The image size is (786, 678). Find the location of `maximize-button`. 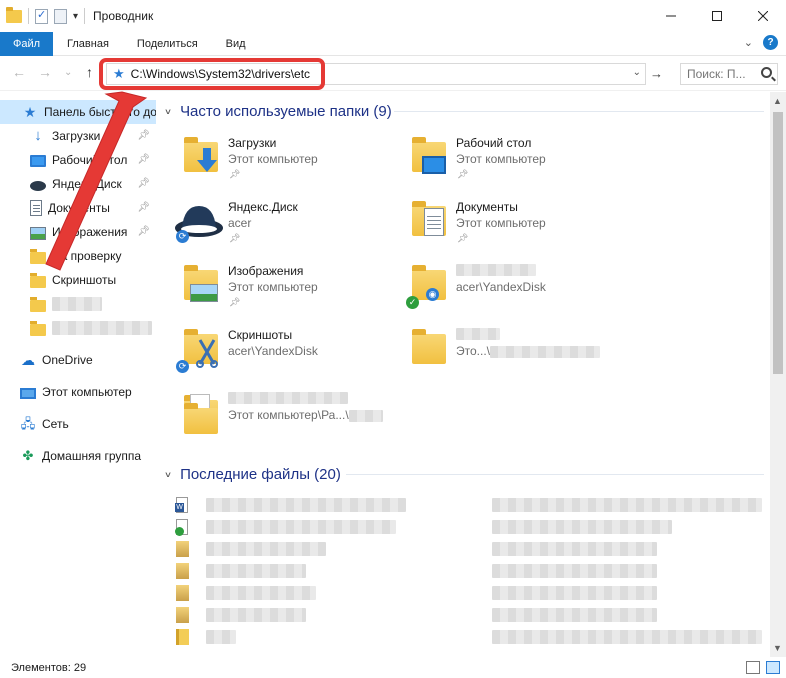

maximize-button is located at coordinates (717, 16).